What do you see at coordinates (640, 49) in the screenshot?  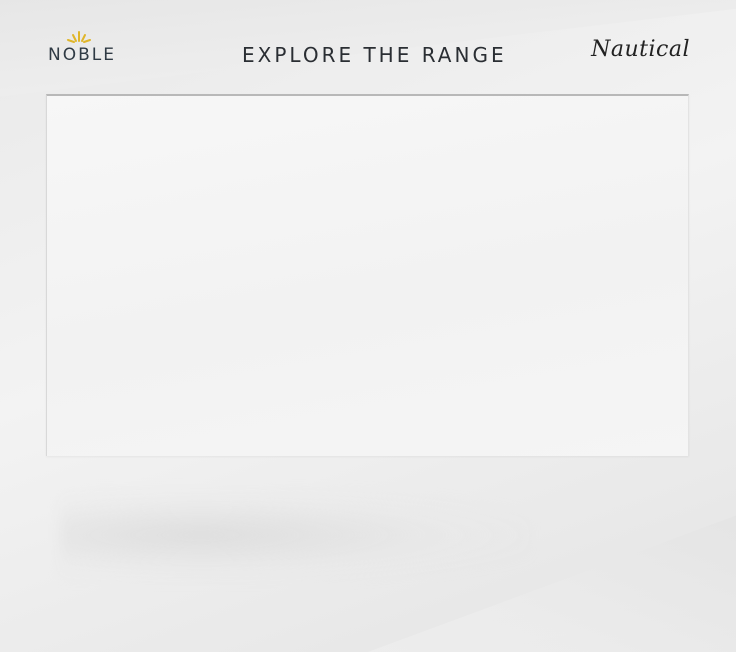 I see `collection-script-logo: Nautical` at bounding box center [640, 49].